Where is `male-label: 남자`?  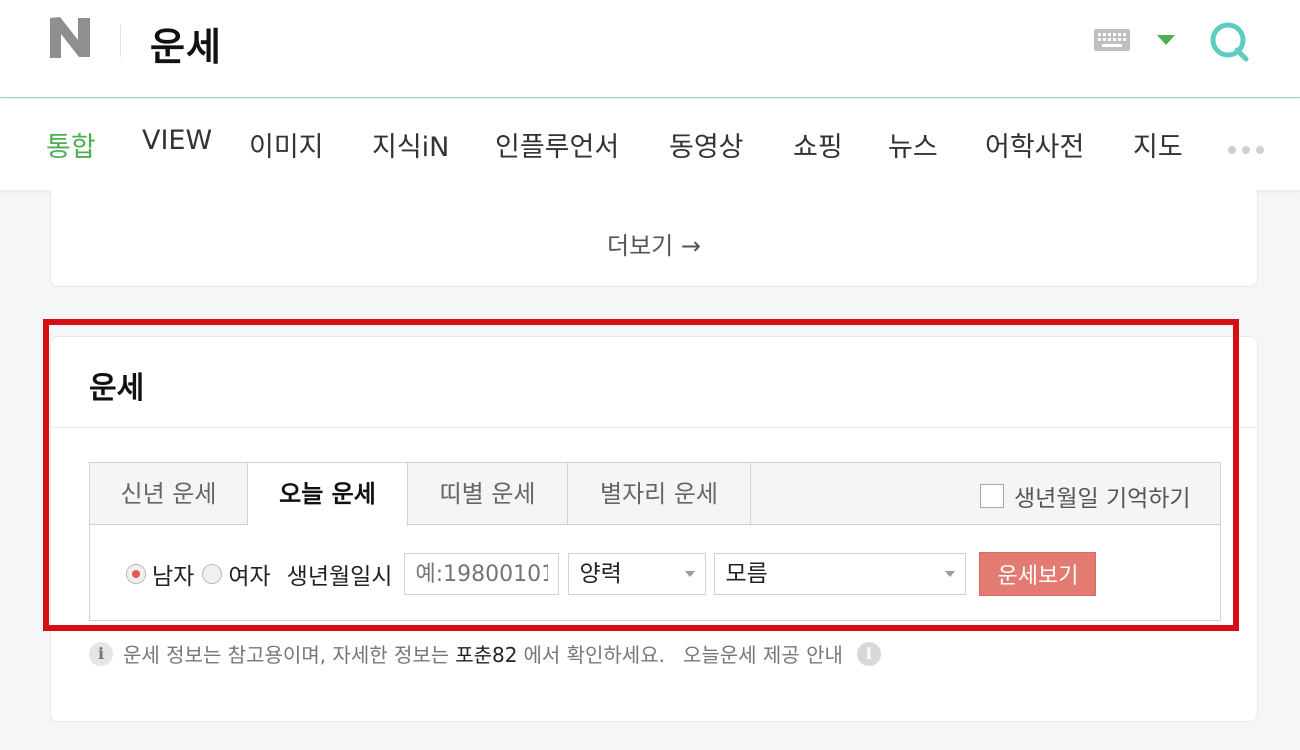 male-label: 남자 is located at coordinates (173, 574).